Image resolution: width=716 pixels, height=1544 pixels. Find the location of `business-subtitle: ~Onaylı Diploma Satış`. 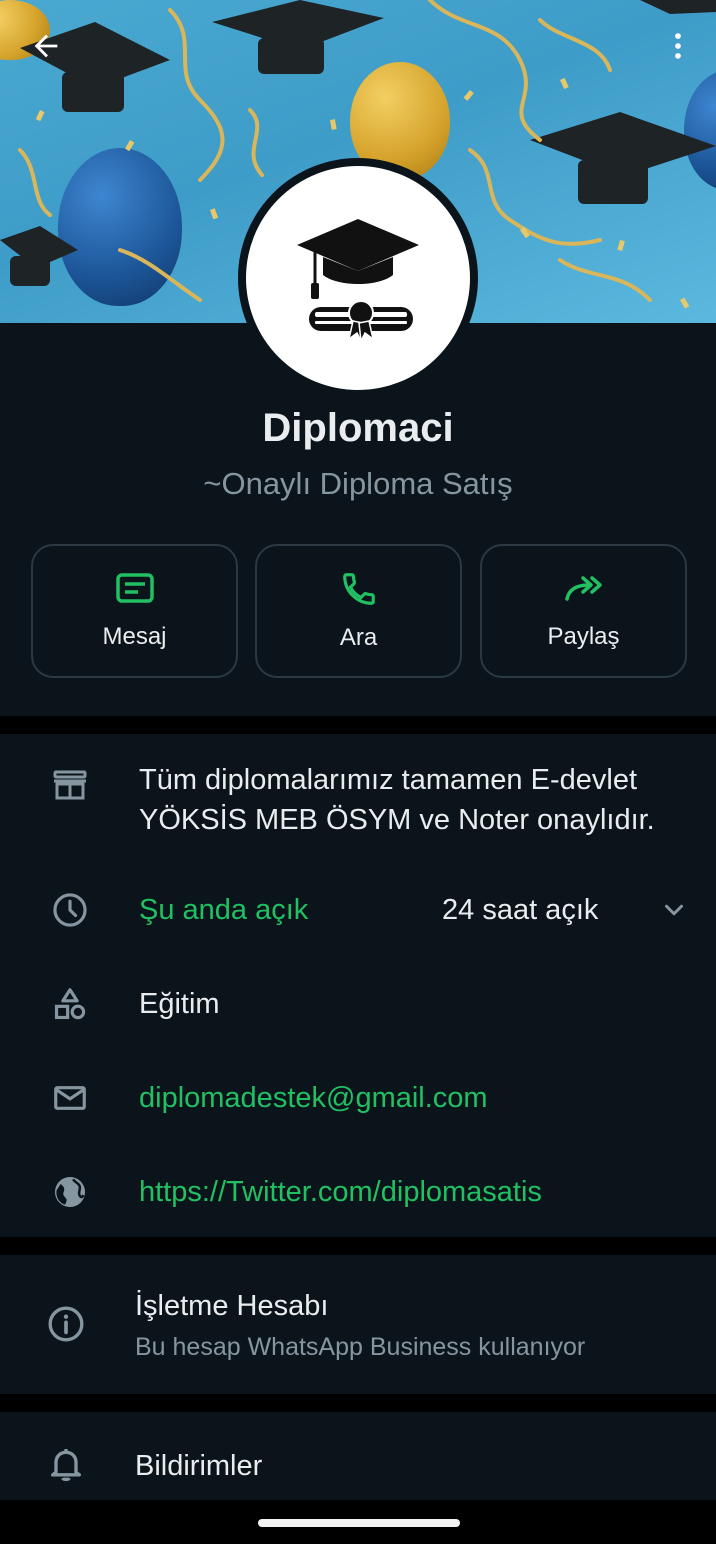

business-subtitle: ~Onaylı Diploma Satış is located at coordinates (358, 483).